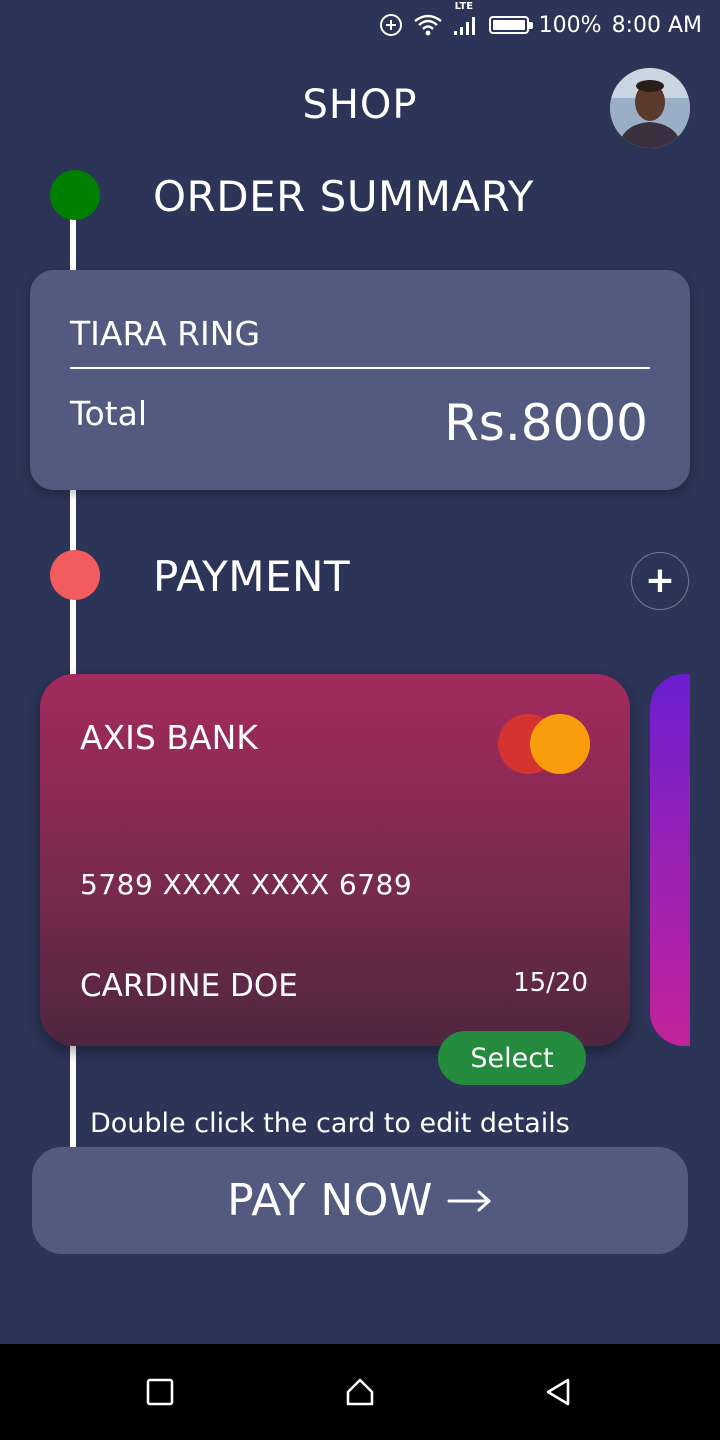 The height and width of the screenshot is (1440, 720). I want to click on order-summary-card: TIARA RING Total Rs.8000, so click(360, 380).